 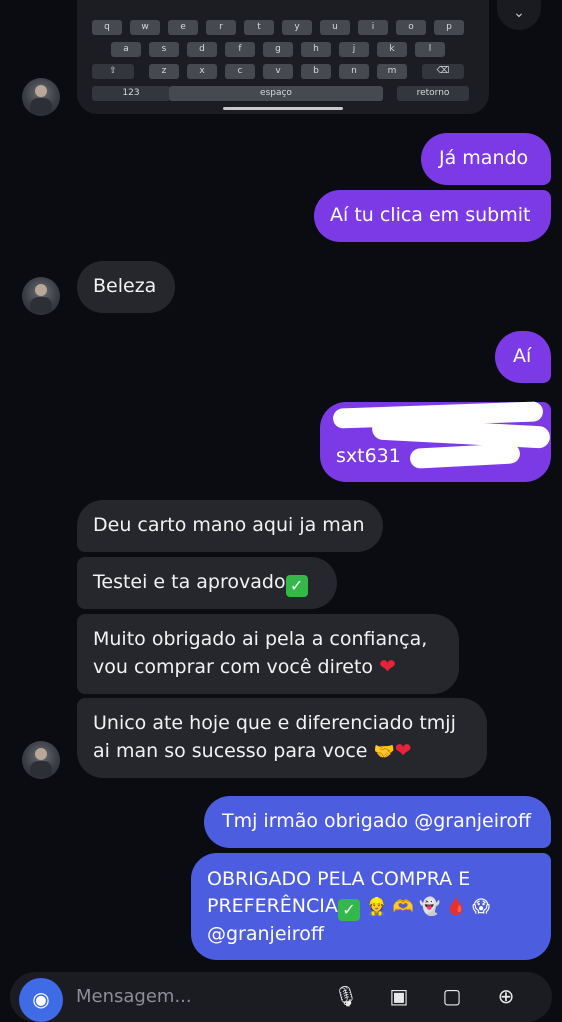 I want to click on microphone-icon: 🎙, so click(x=346, y=996).